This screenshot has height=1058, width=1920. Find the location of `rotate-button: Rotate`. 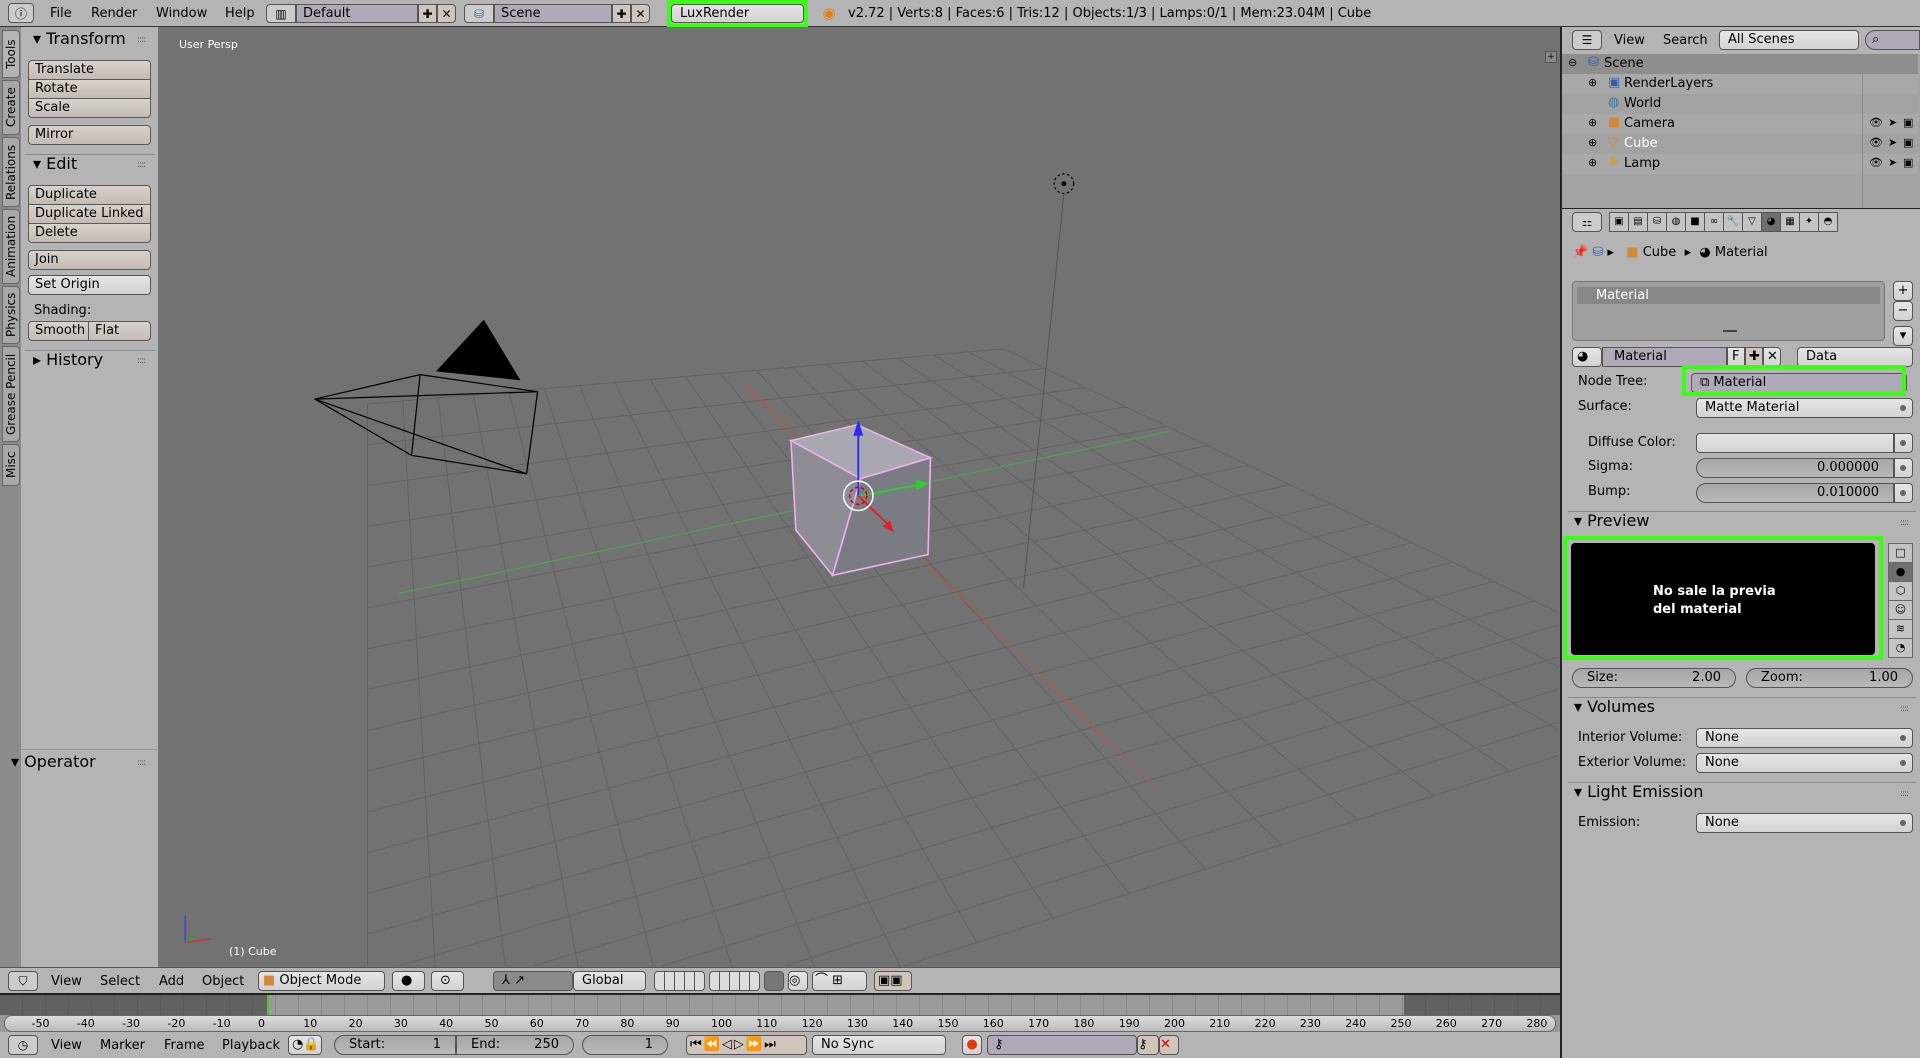

rotate-button: Rotate is located at coordinates (89, 89).